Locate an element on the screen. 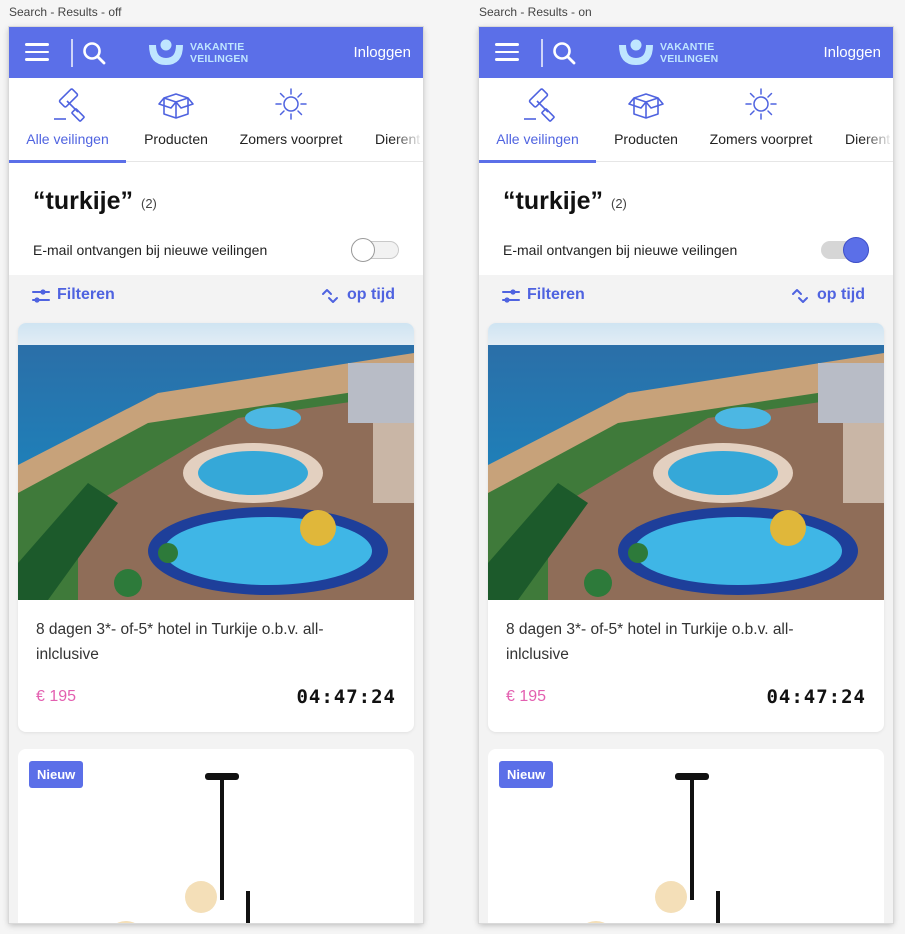  frame-label: Search - Results - off is located at coordinates (65, 12).